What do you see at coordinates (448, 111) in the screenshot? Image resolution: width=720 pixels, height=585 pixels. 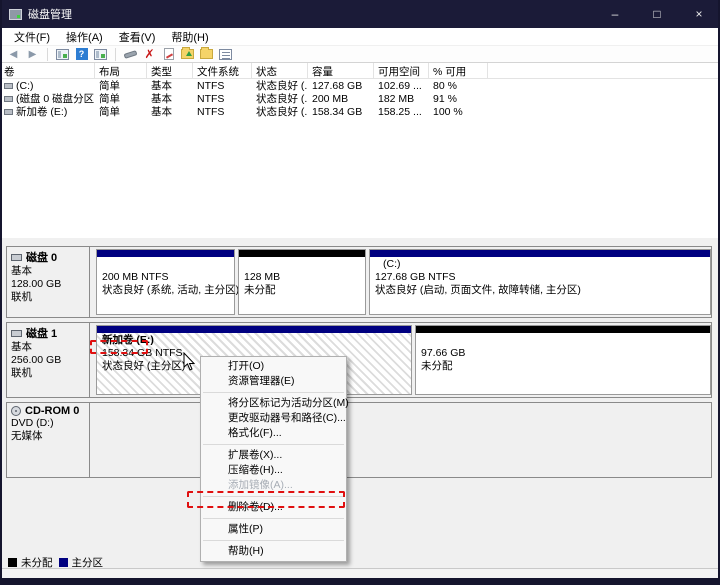 I see `cell-pct: 100 %` at bounding box center [448, 111].